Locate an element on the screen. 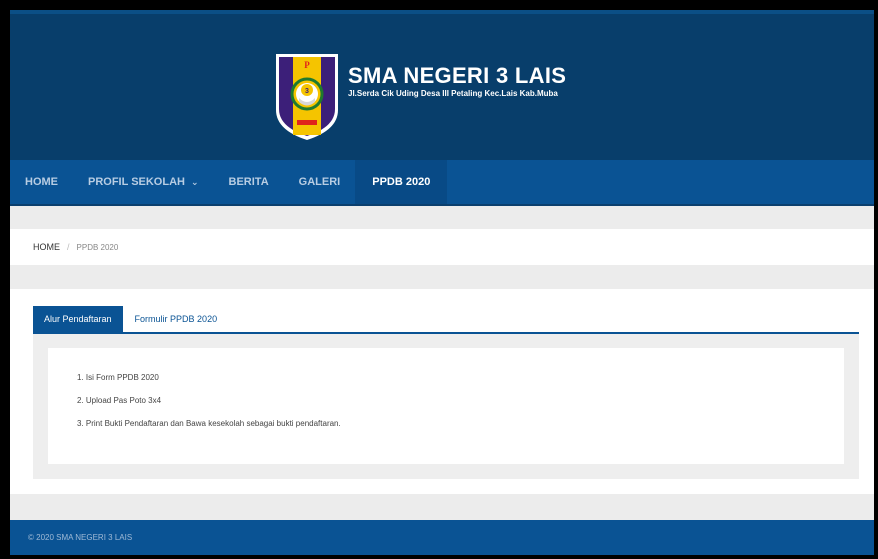 This screenshot has height=559, width=878. svg-text: 3 is located at coordinates (307, 91).